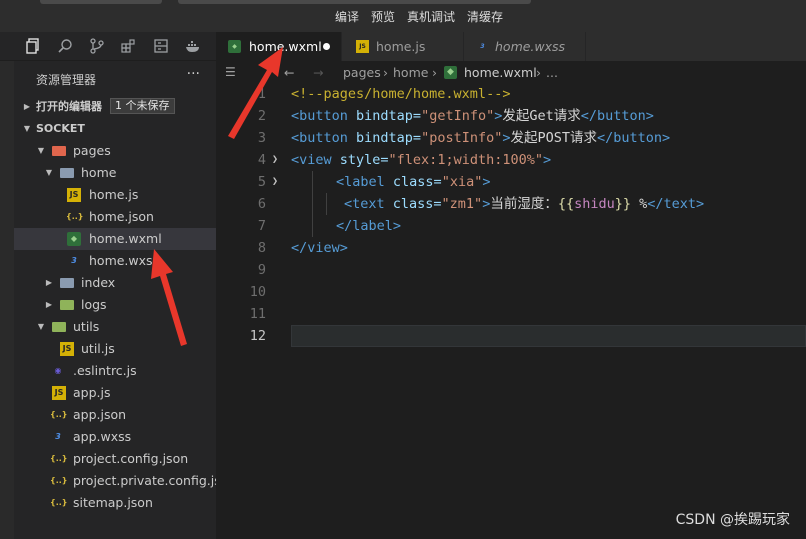 The width and height of the screenshot is (806, 539). I want to click on tree-item-label: app.js, so click(92, 392).